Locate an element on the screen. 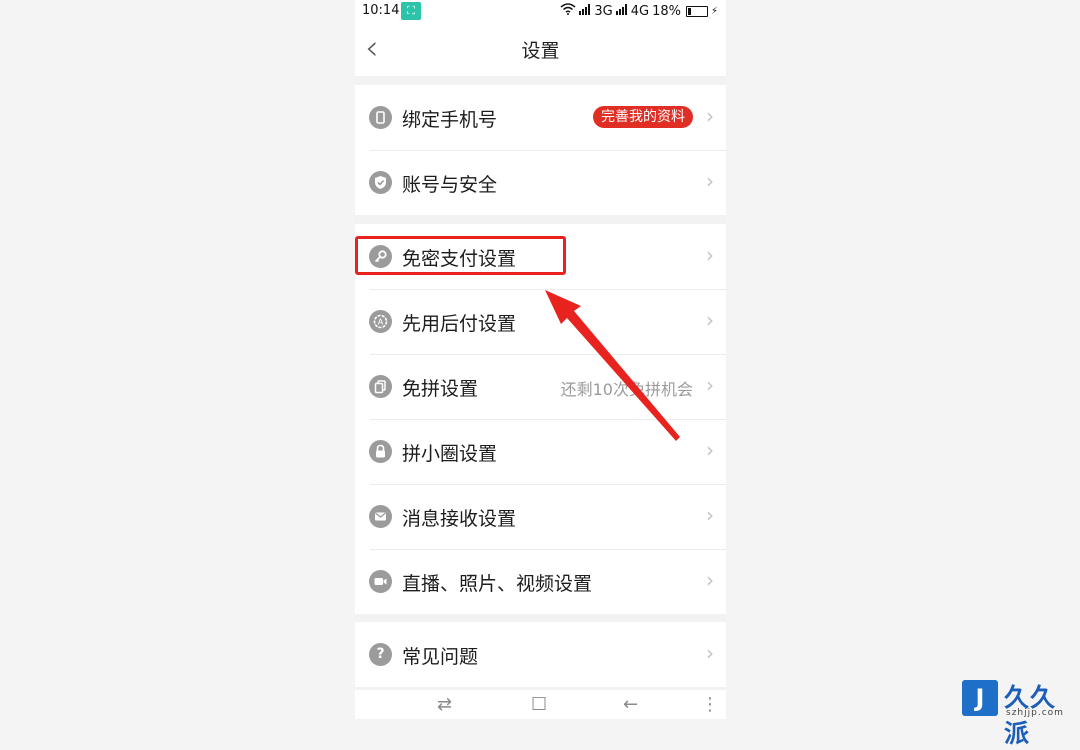  system-nav-bar: ⇄ ☐ ← ⋮ is located at coordinates (540, 704).